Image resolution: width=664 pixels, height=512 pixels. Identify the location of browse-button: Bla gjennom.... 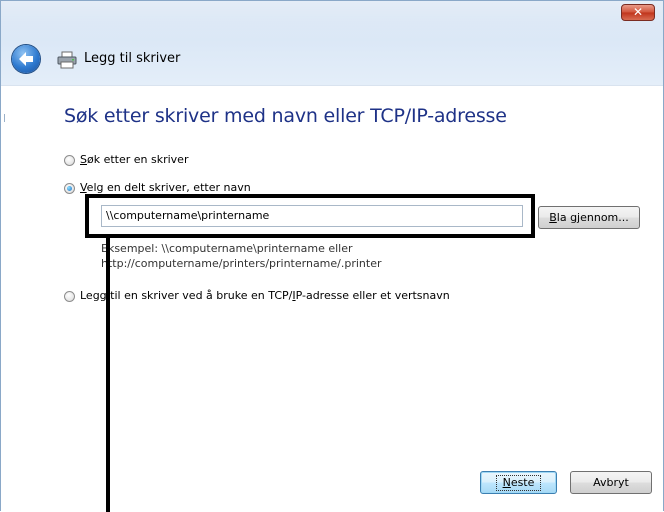
(589, 217).